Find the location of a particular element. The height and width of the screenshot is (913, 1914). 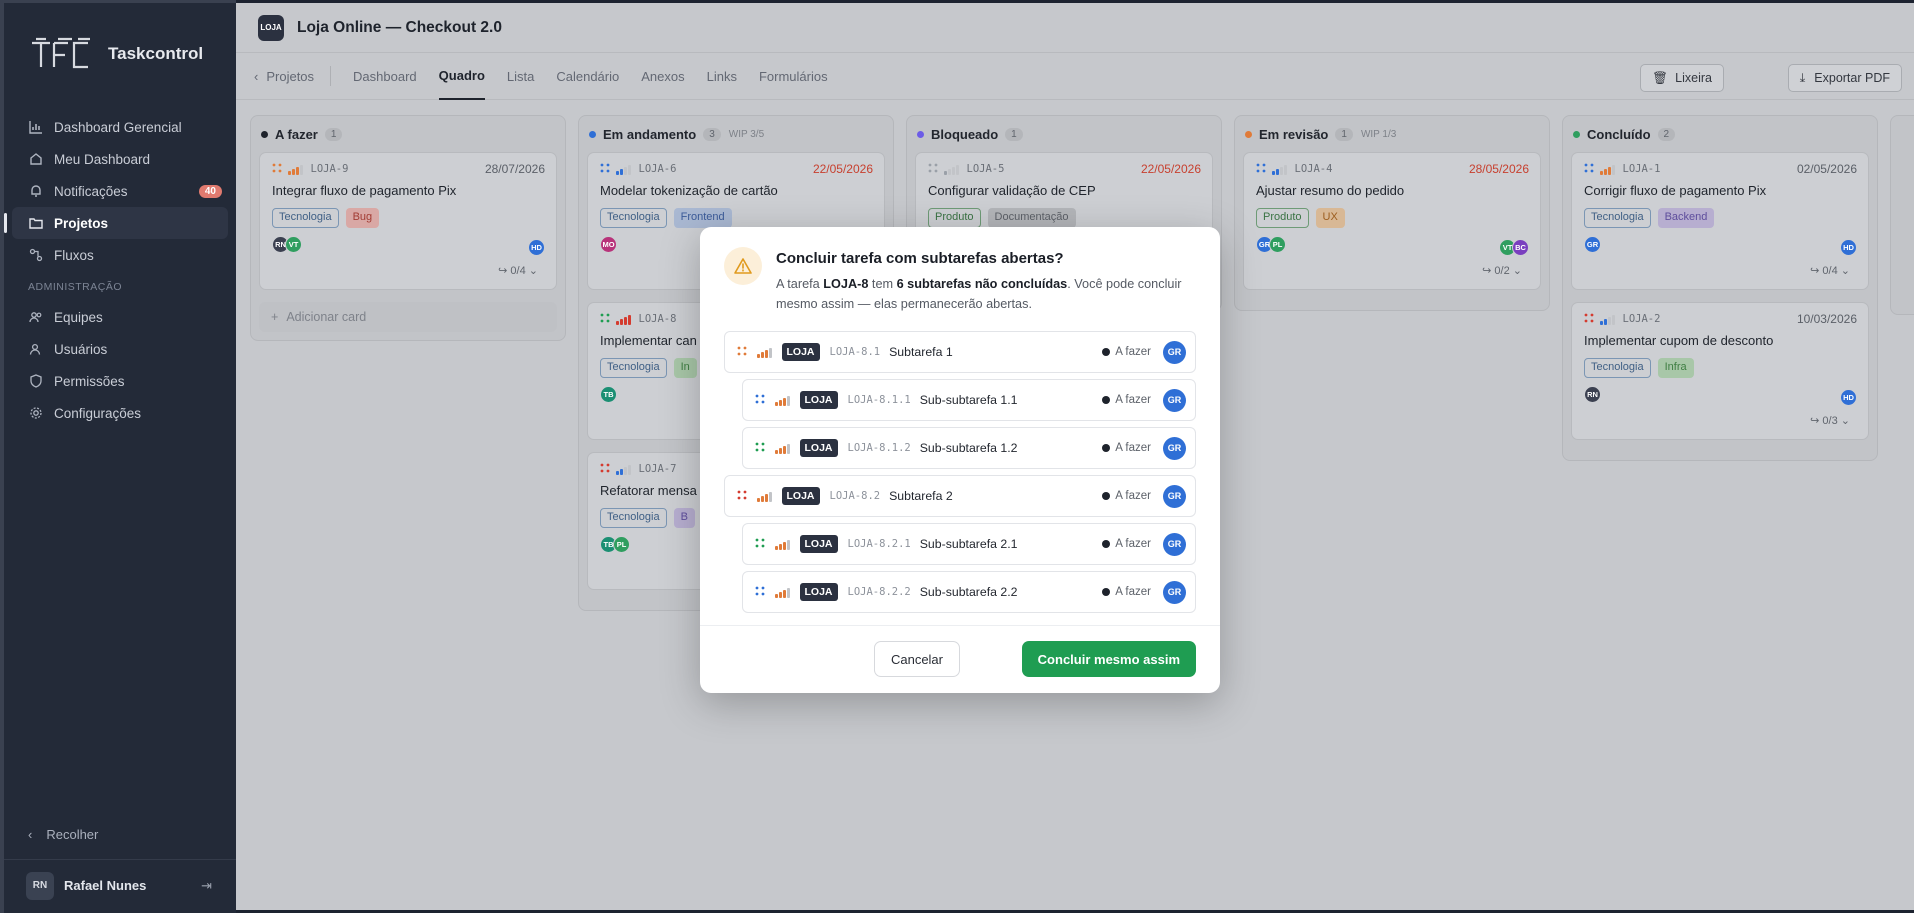

sidebar-item-fluxos: Fluxos is located at coordinates (120, 255).